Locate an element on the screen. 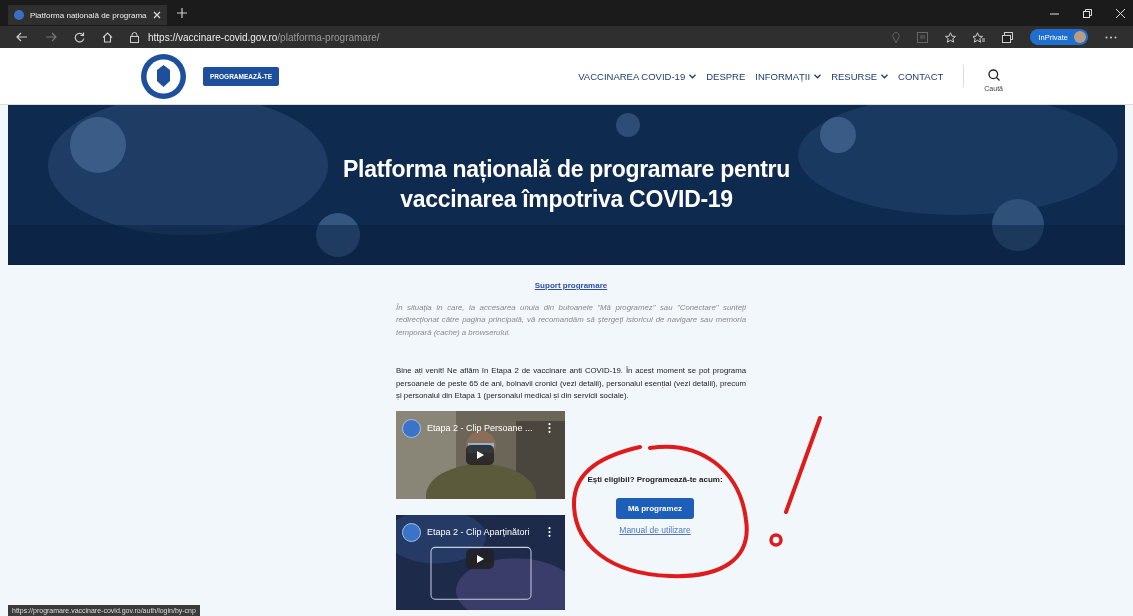 Image resolution: width=1133 pixels, height=616 pixels. address-field: https://vaccinare-covid.gov.ro/platforma-programare/ is located at coordinates (264, 37).